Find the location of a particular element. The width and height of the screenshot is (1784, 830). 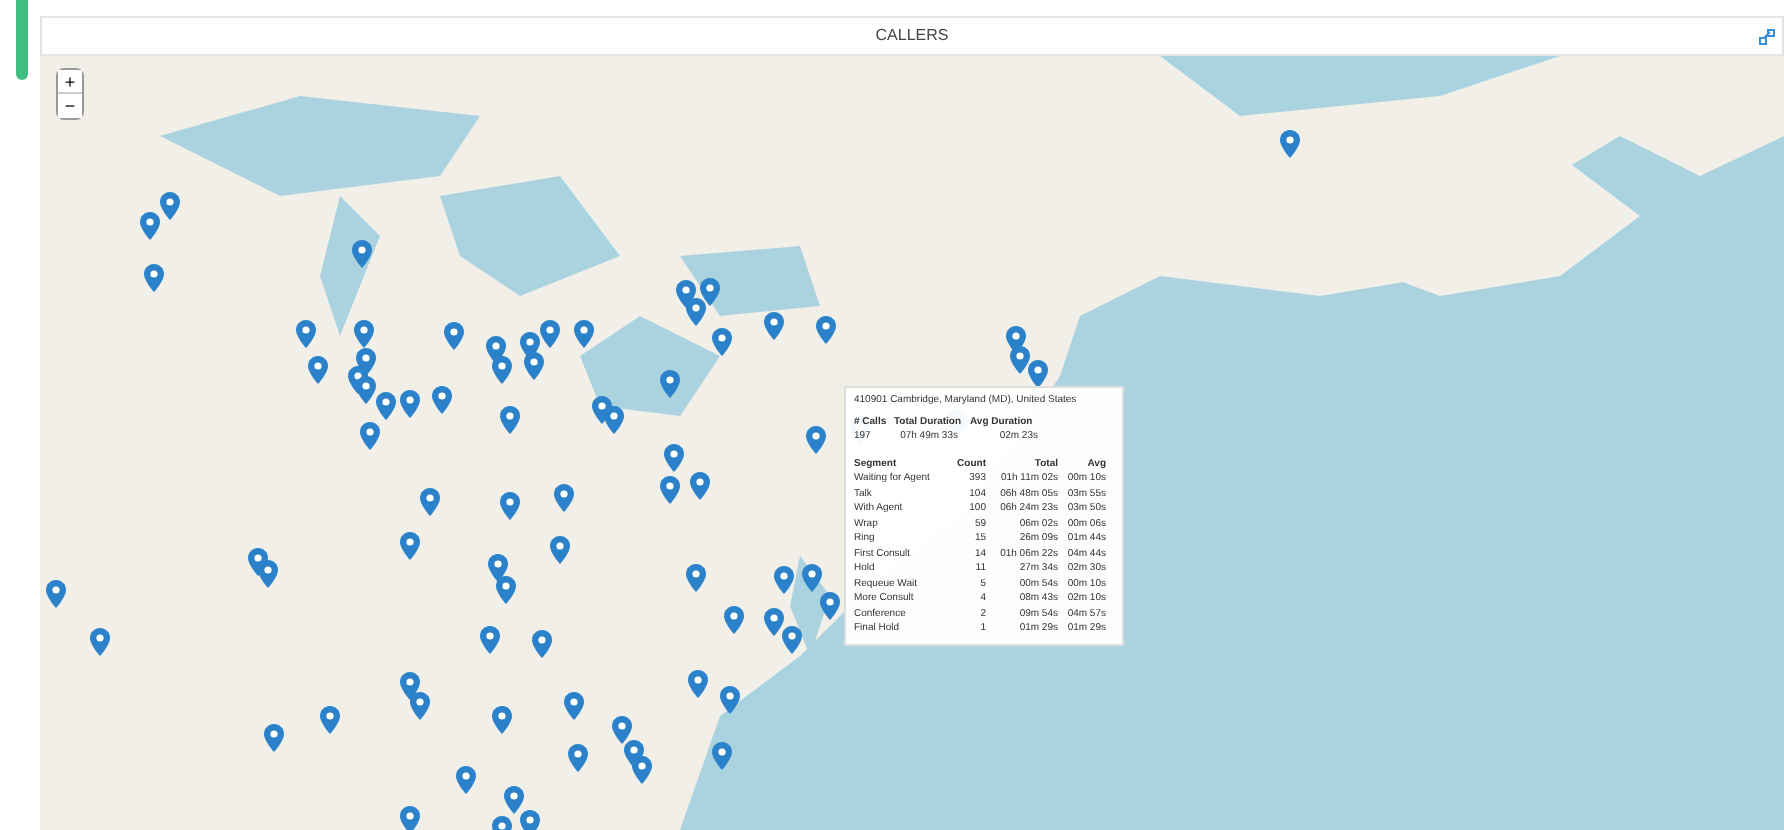

zoom-in-button: + is located at coordinates (70, 82).